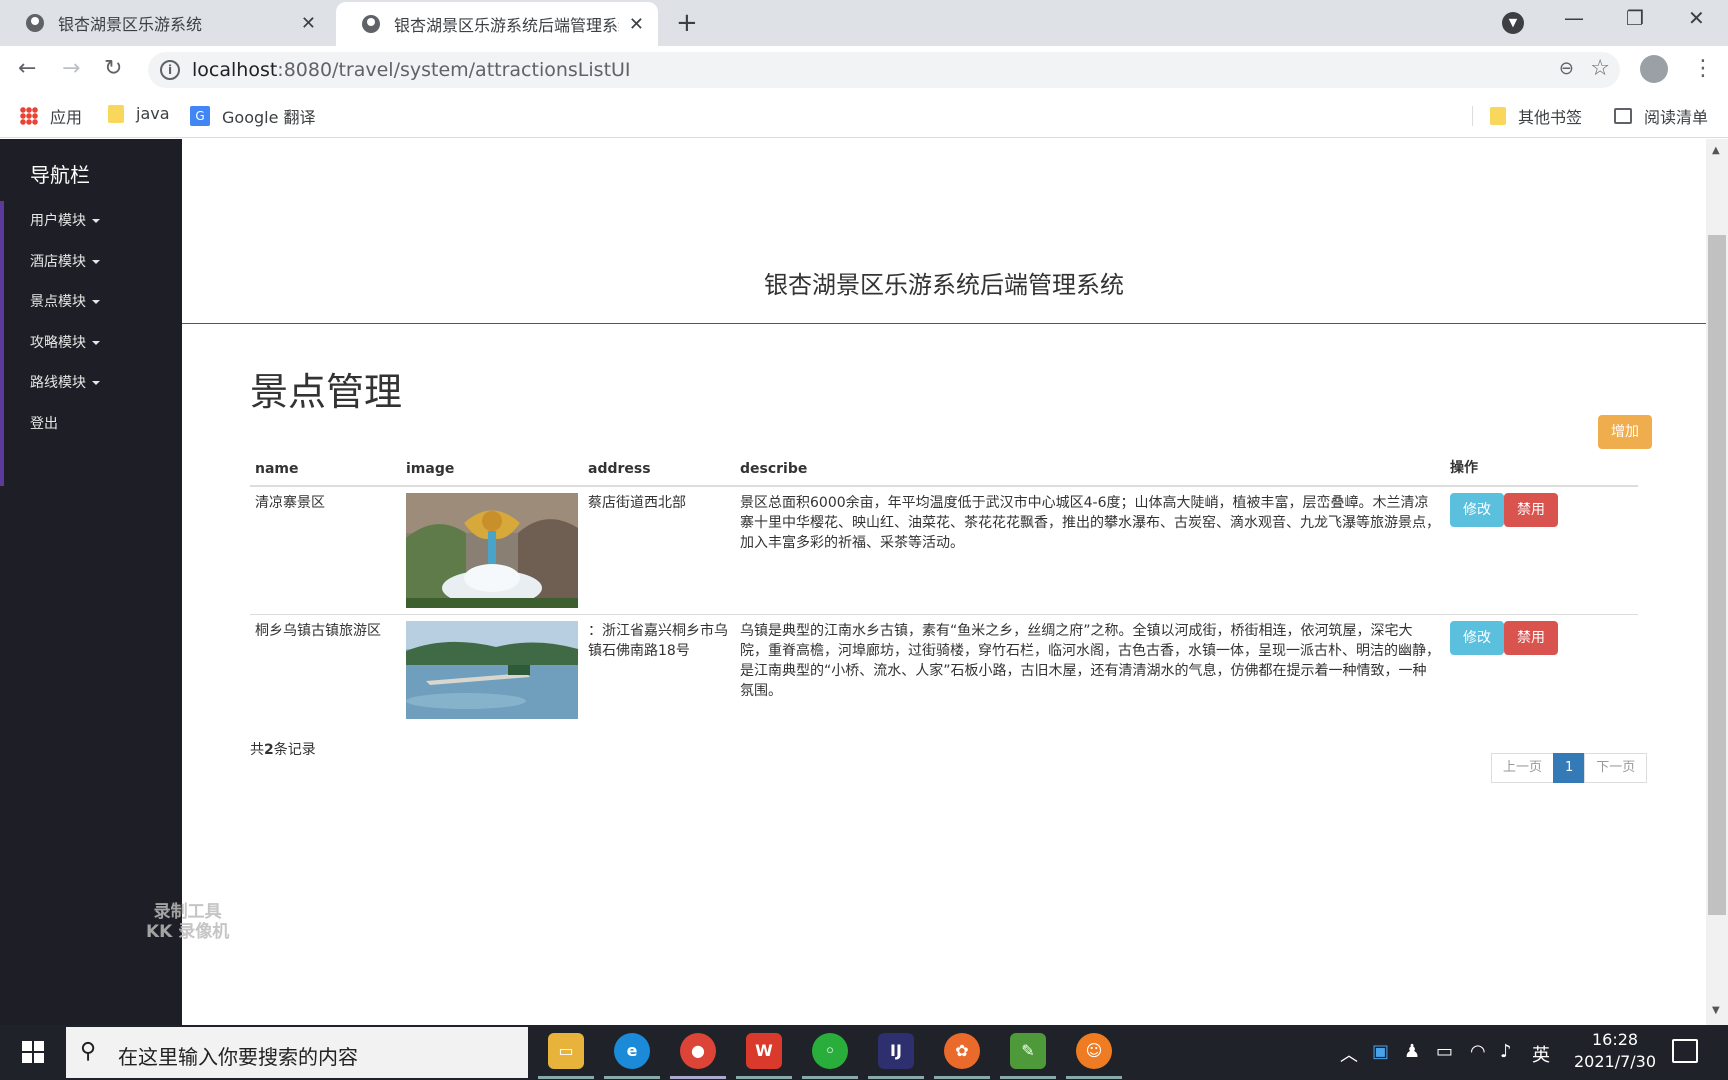 This screenshot has width=1728, height=1080. Describe the element at coordinates (1380, 1051) in the screenshot. I see `tray-app-icon: ▣` at that location.